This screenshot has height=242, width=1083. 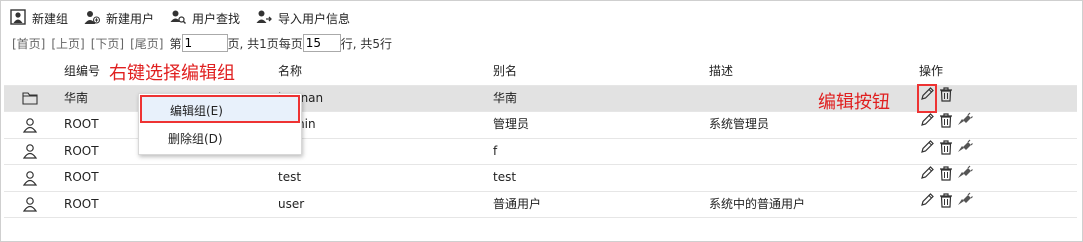 I want to click on toolbar: 新建组 新建用户 用户查找 导入用户信息, so click(x=180, y=18).